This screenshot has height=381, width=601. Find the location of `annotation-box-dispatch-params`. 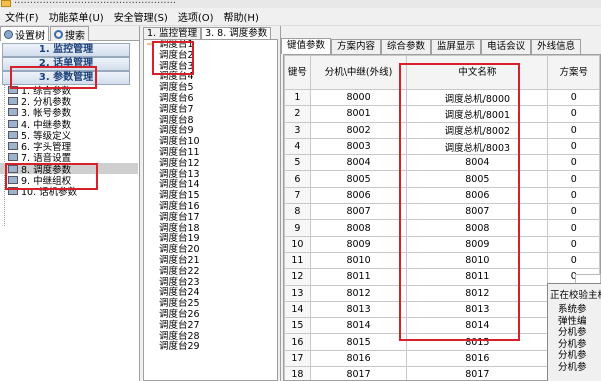

annotation-box-dispatch-params is located at coordinates (51, 176).